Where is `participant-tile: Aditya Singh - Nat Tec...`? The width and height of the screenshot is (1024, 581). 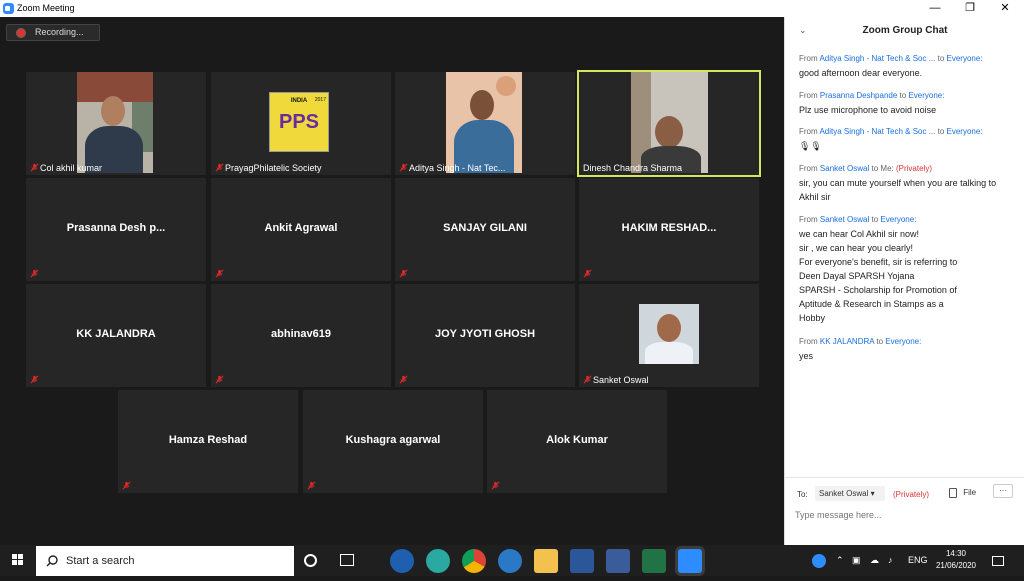 participant-tile: Aditya Singh - Nat Tec... is located at coordinates (485, 123).